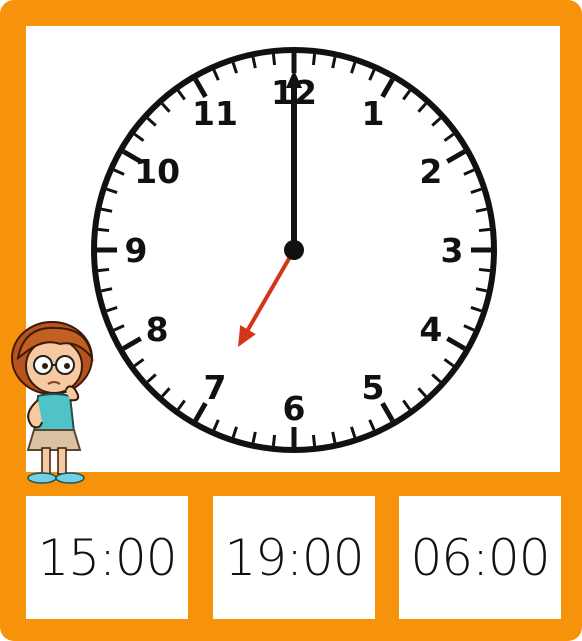 The height and width of the screenshot is (641, 582). What do you see at coordinates (157, 171) in the screenshot?
I see `clock-number-10: 10` at bounding box center [157, 171].